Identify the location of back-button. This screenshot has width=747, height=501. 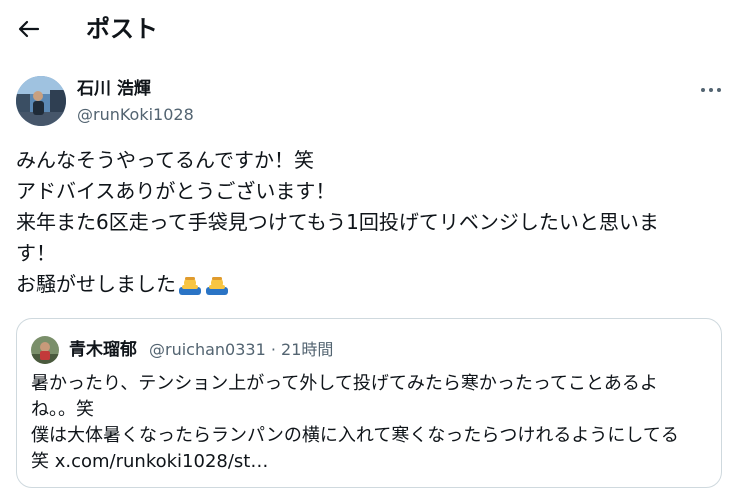
(29, 29).